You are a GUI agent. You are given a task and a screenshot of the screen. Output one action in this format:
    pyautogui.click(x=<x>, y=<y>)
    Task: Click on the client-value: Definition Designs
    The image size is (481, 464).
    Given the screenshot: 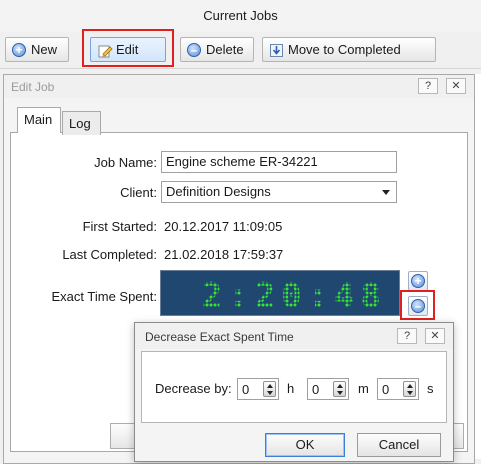 What is the action you would take?
    pyautogui.click(x=218, y=191)
    